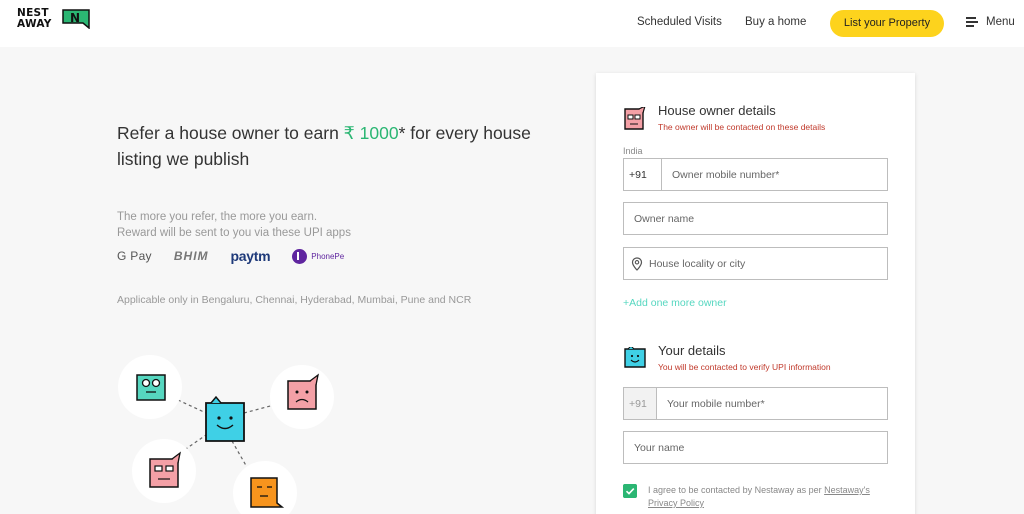 The width and height of the screenshot is (1024, 514). I want to click on menu-button: Menu, so click(990, 22).